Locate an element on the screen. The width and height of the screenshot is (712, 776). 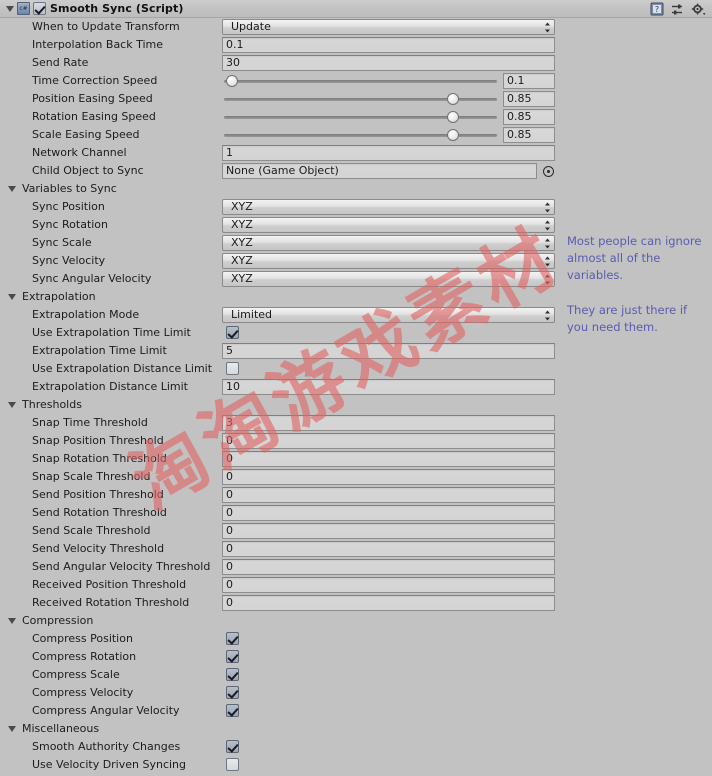
dropdown-field: Limited is located at coordinates (388, 315).